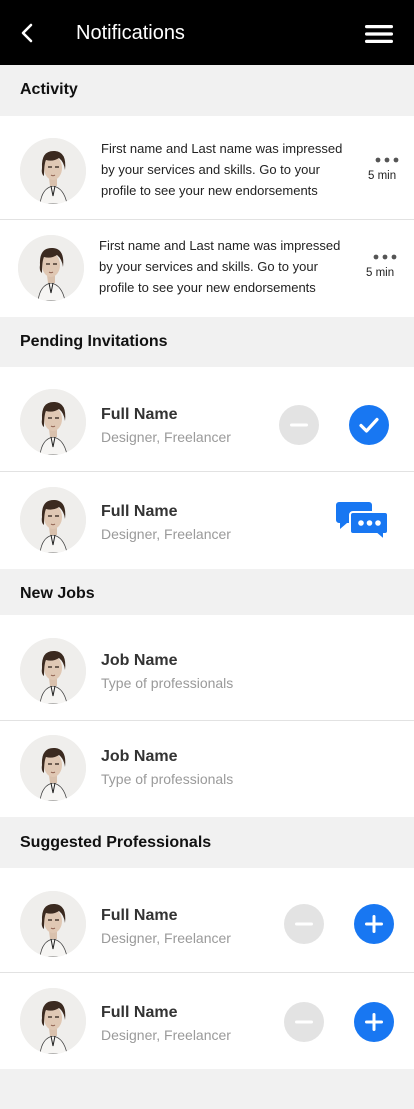 The width and height of the screenshot is (414, 1109). I want to click on chat-bubbles-icon, so click(362, 522).